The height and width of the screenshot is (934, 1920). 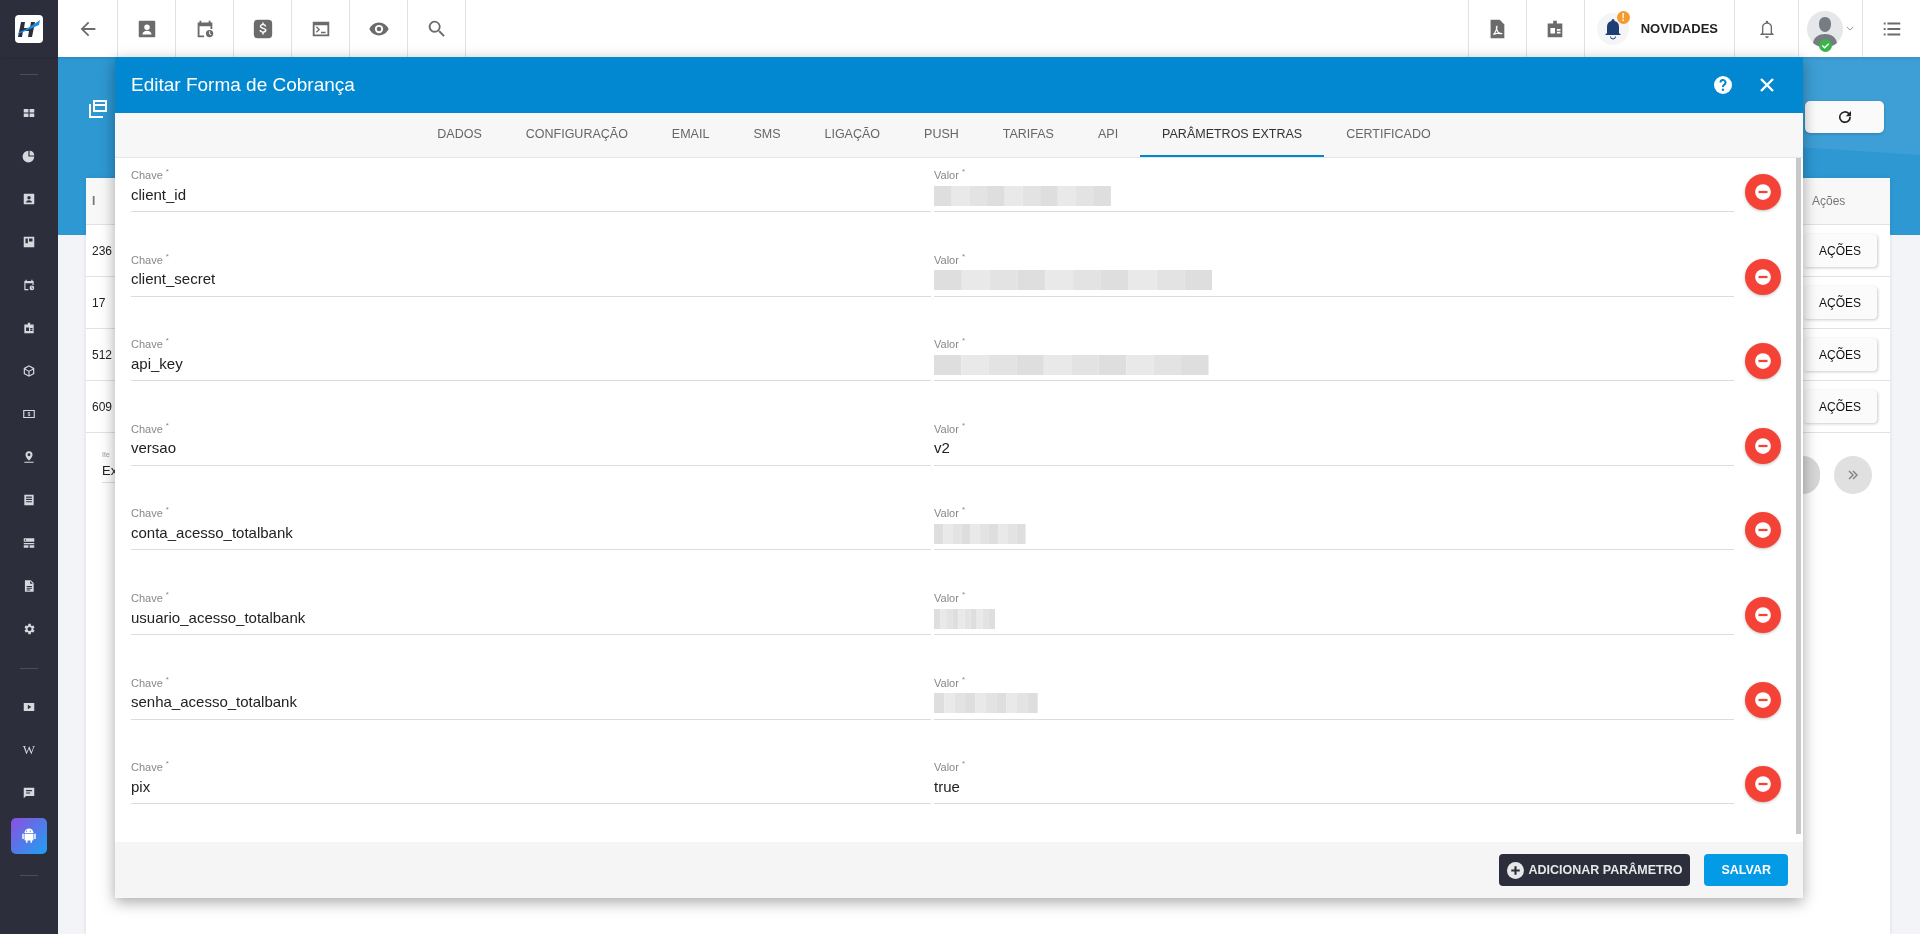 I want to click on plus-circle-icon, so click(x=1515, y=870).